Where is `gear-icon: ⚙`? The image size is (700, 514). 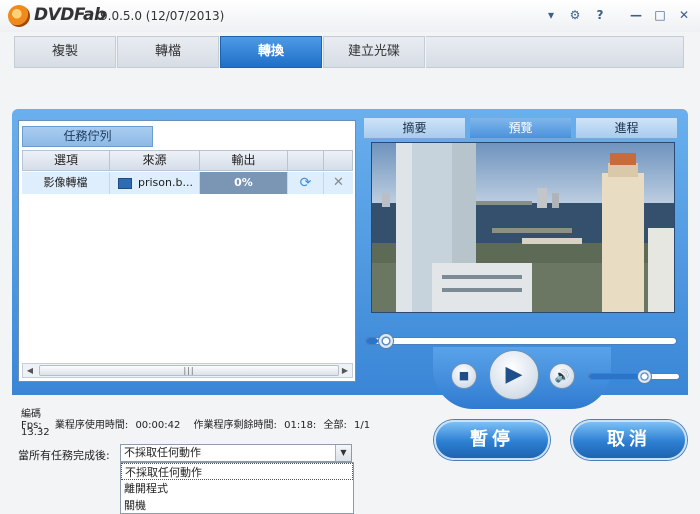
gear-icon: ⚙ is located at coordinates (575, 15).